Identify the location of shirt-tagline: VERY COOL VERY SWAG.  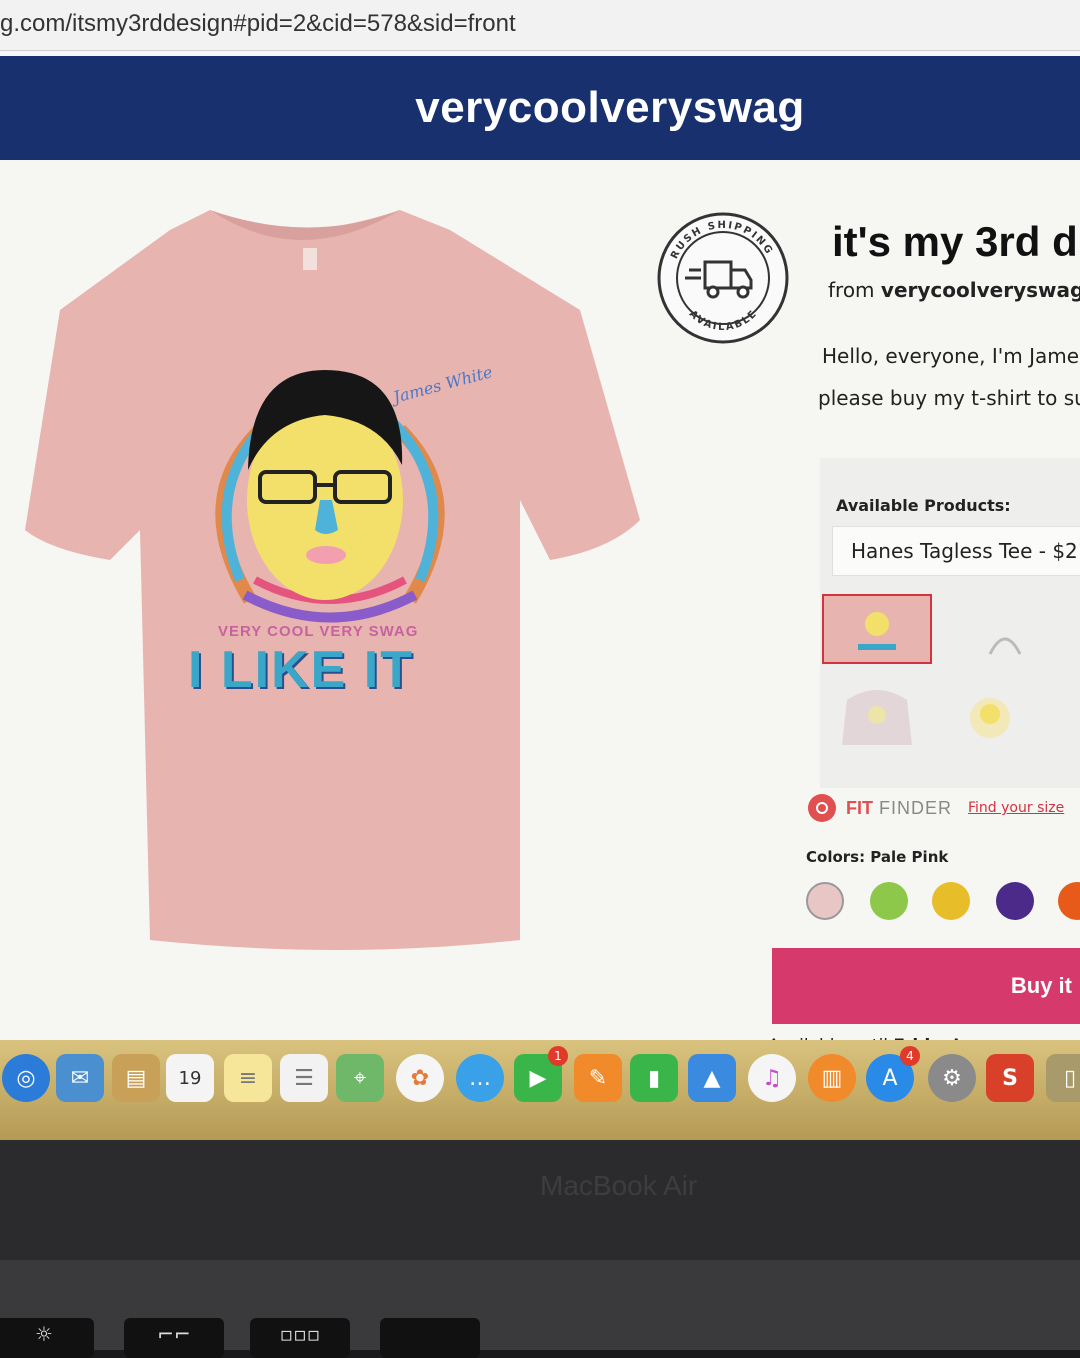
(318, 631).